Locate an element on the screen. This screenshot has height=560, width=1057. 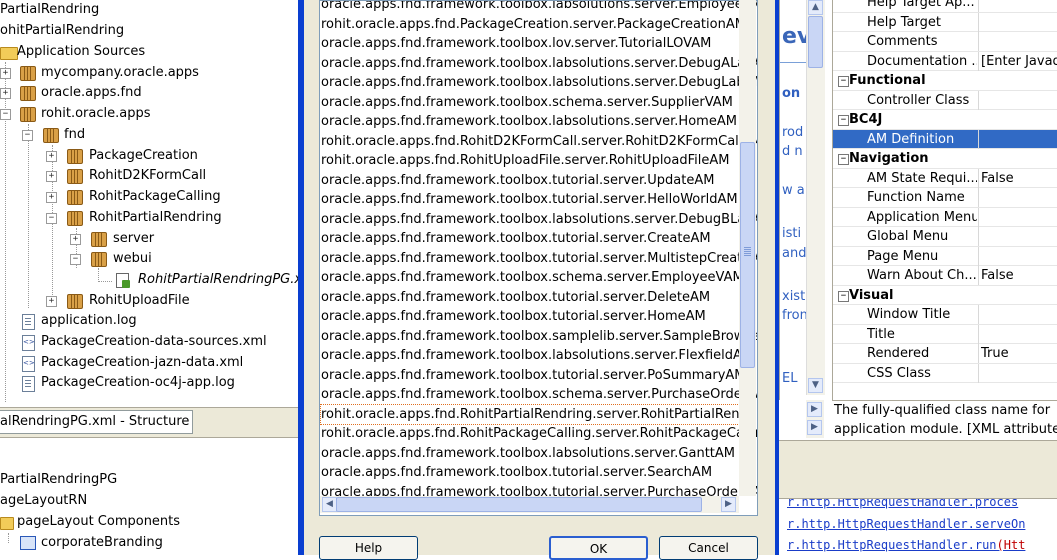
property-row: Warn About Ch... False is located at coordinates (945, 276).